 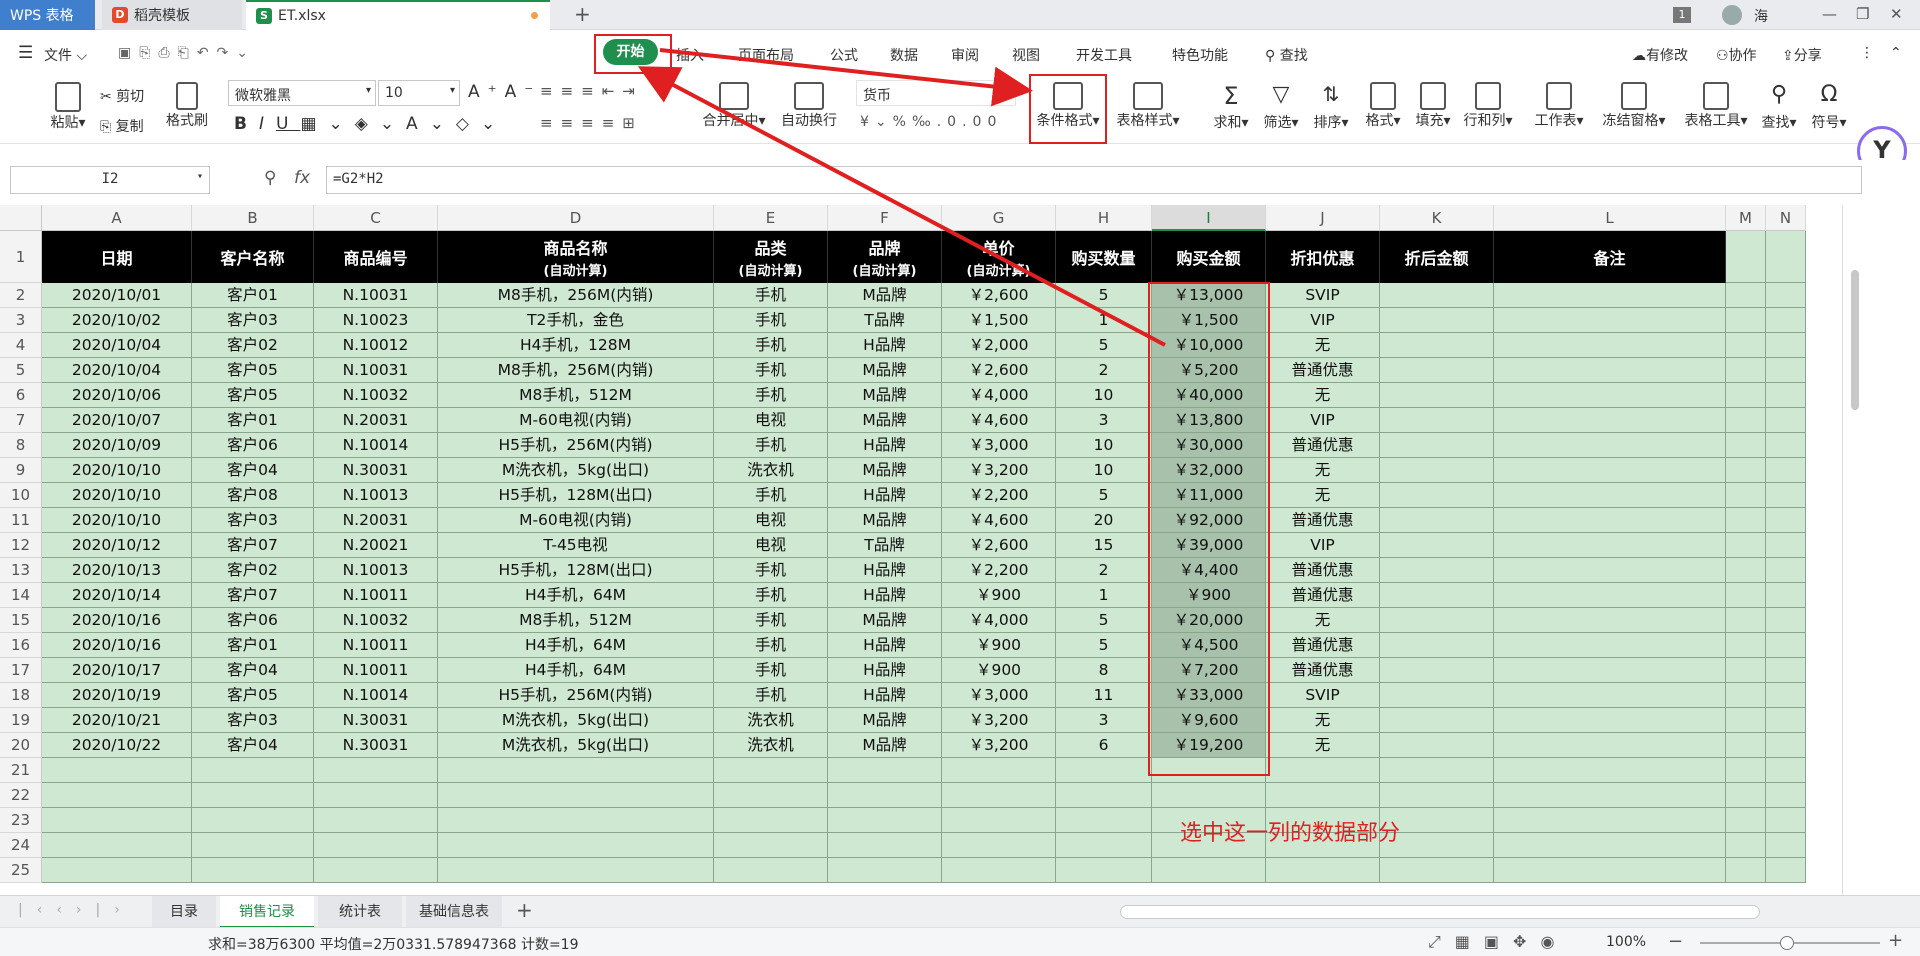 What do you see at coordinates (253, 645) in the screenshot?
I see `table-cell: 客户01` at bounding box center [253, 645].